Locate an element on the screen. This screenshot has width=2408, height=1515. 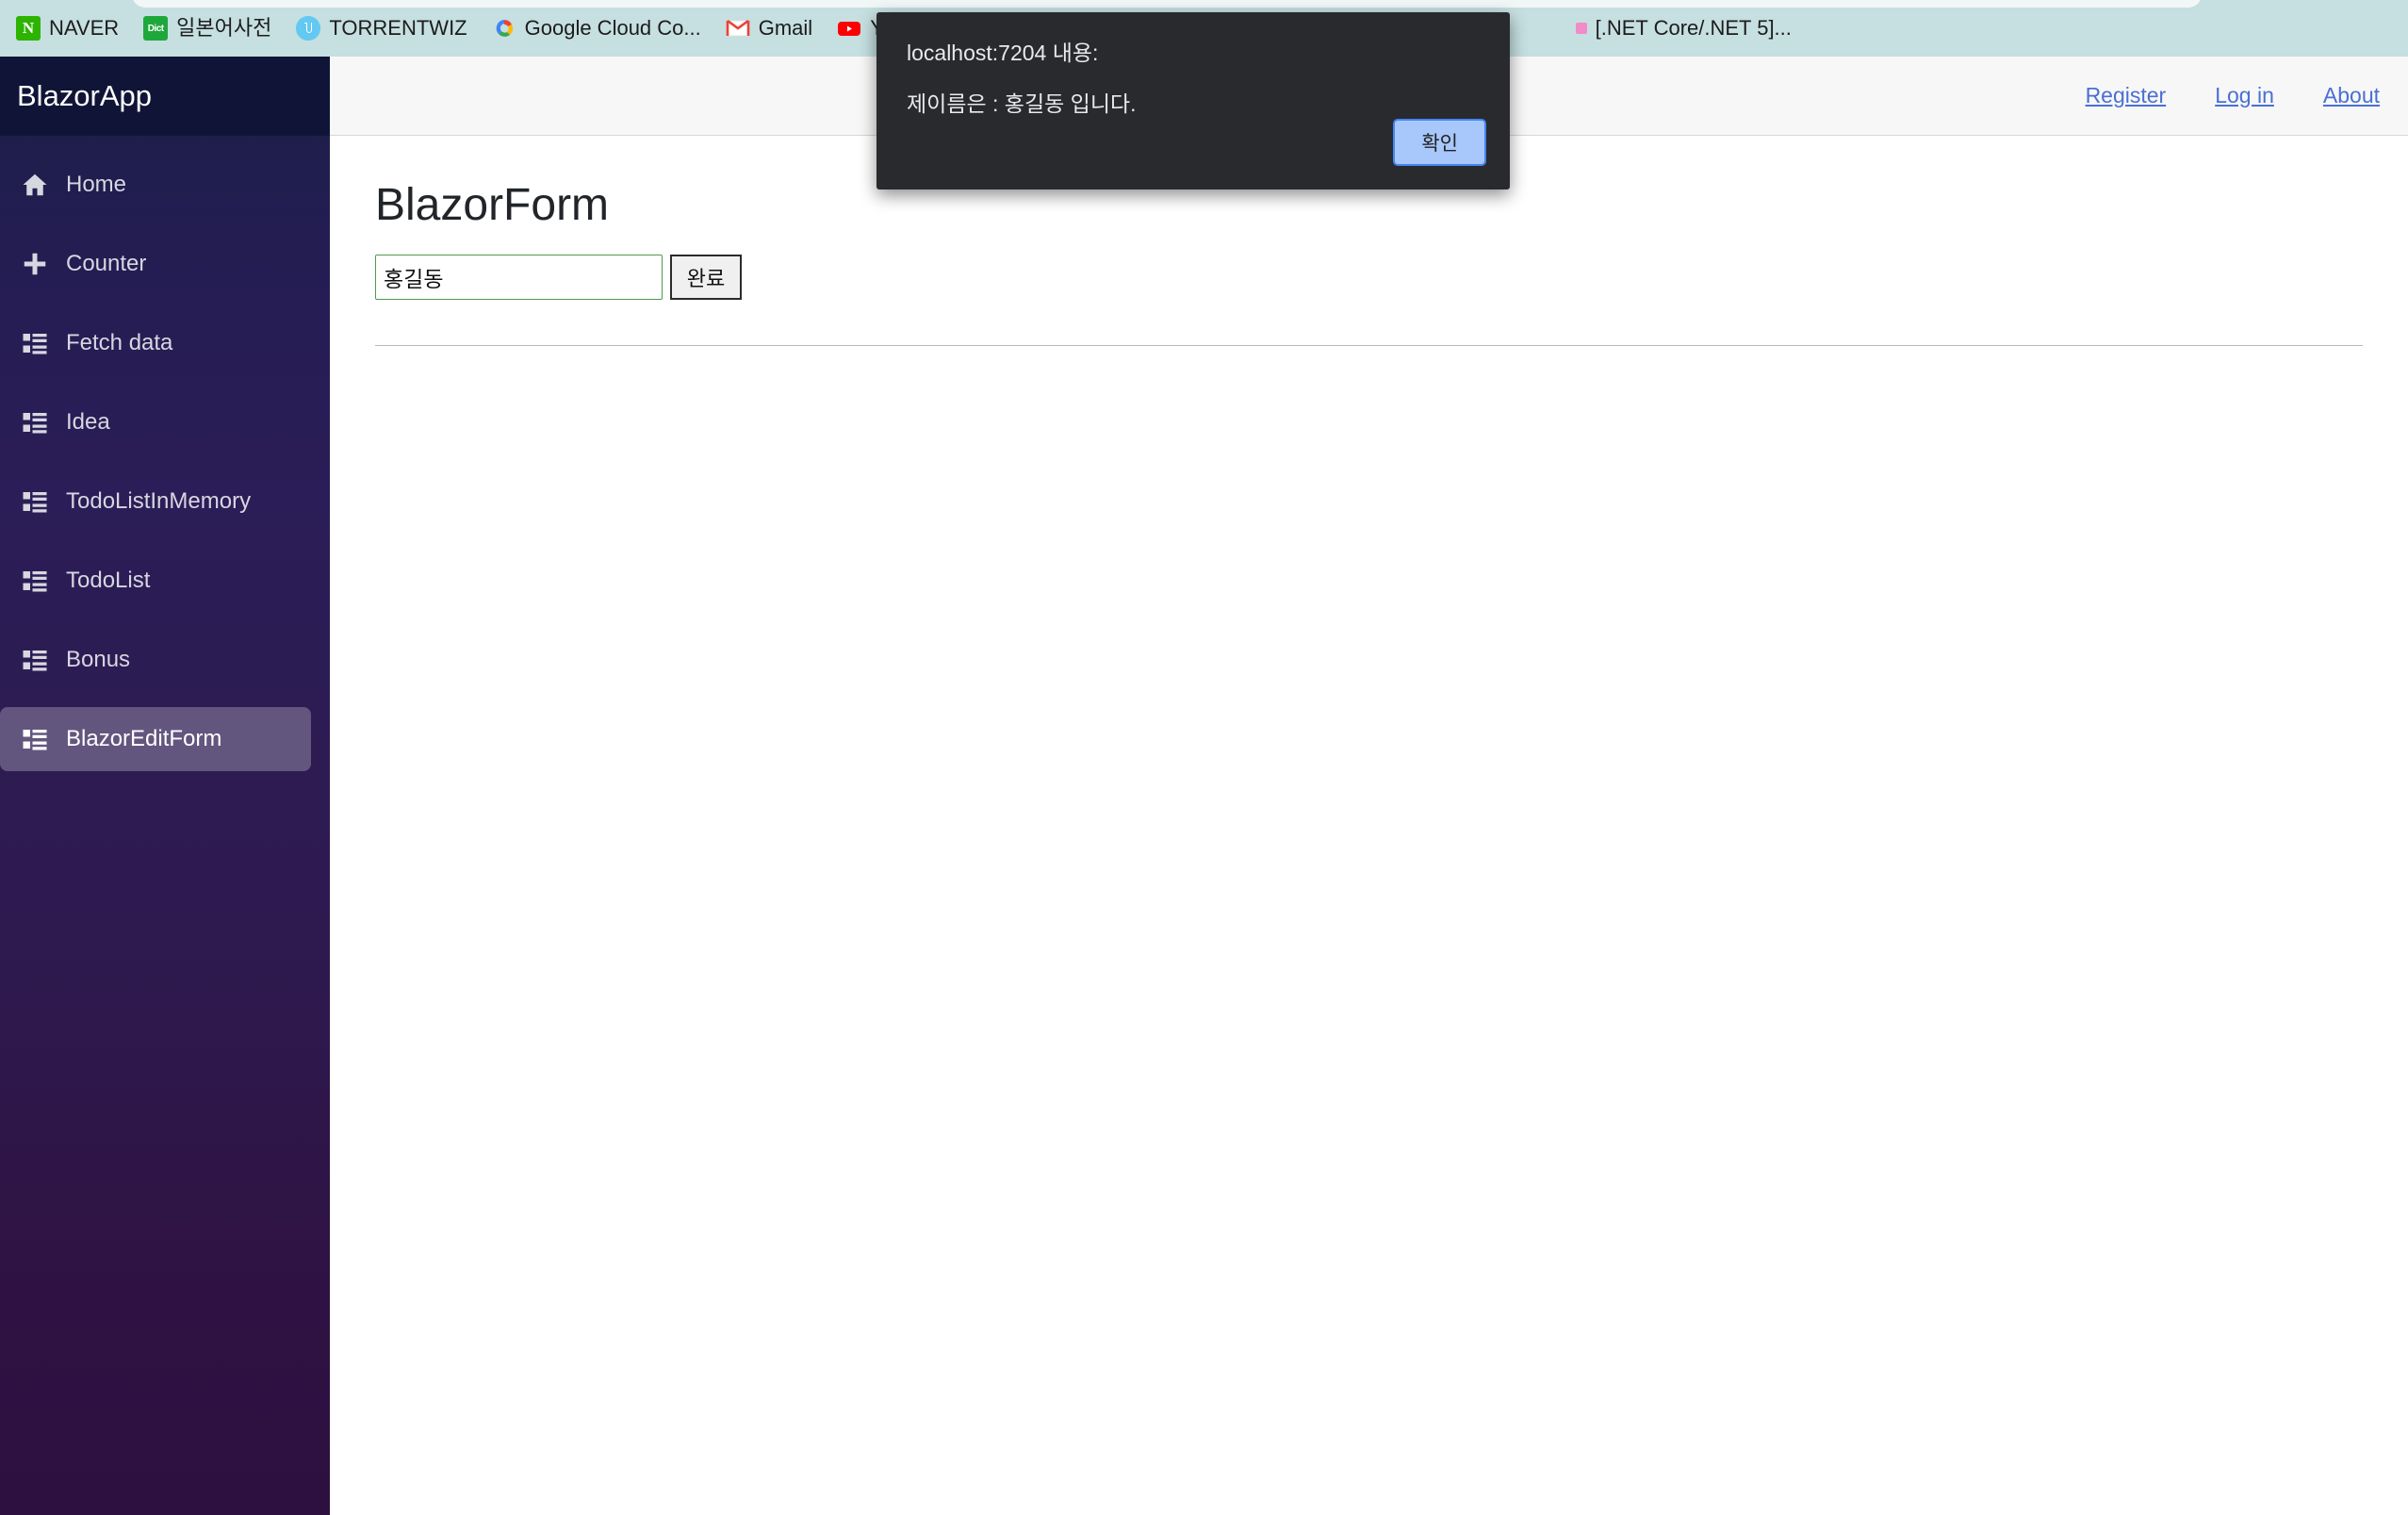
javascript-alert-dialog: localhost:7204 내용: 제이름은 : 홍길동 입니다. 확인 is located at coordinates (1193, 100).